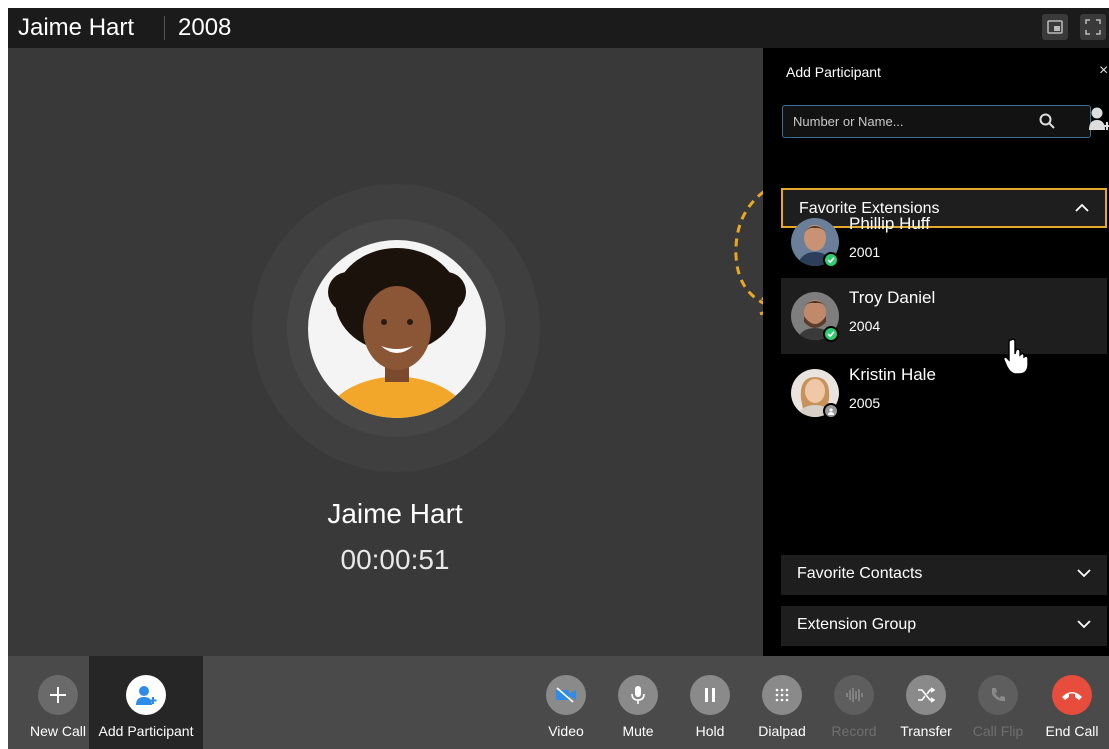 Image resolution: width=1109 pixels, height=749 pixels. Describe the element at coordinates (395, 559) in the screenshot. I see `call-duration: 00:00:51` at that location.